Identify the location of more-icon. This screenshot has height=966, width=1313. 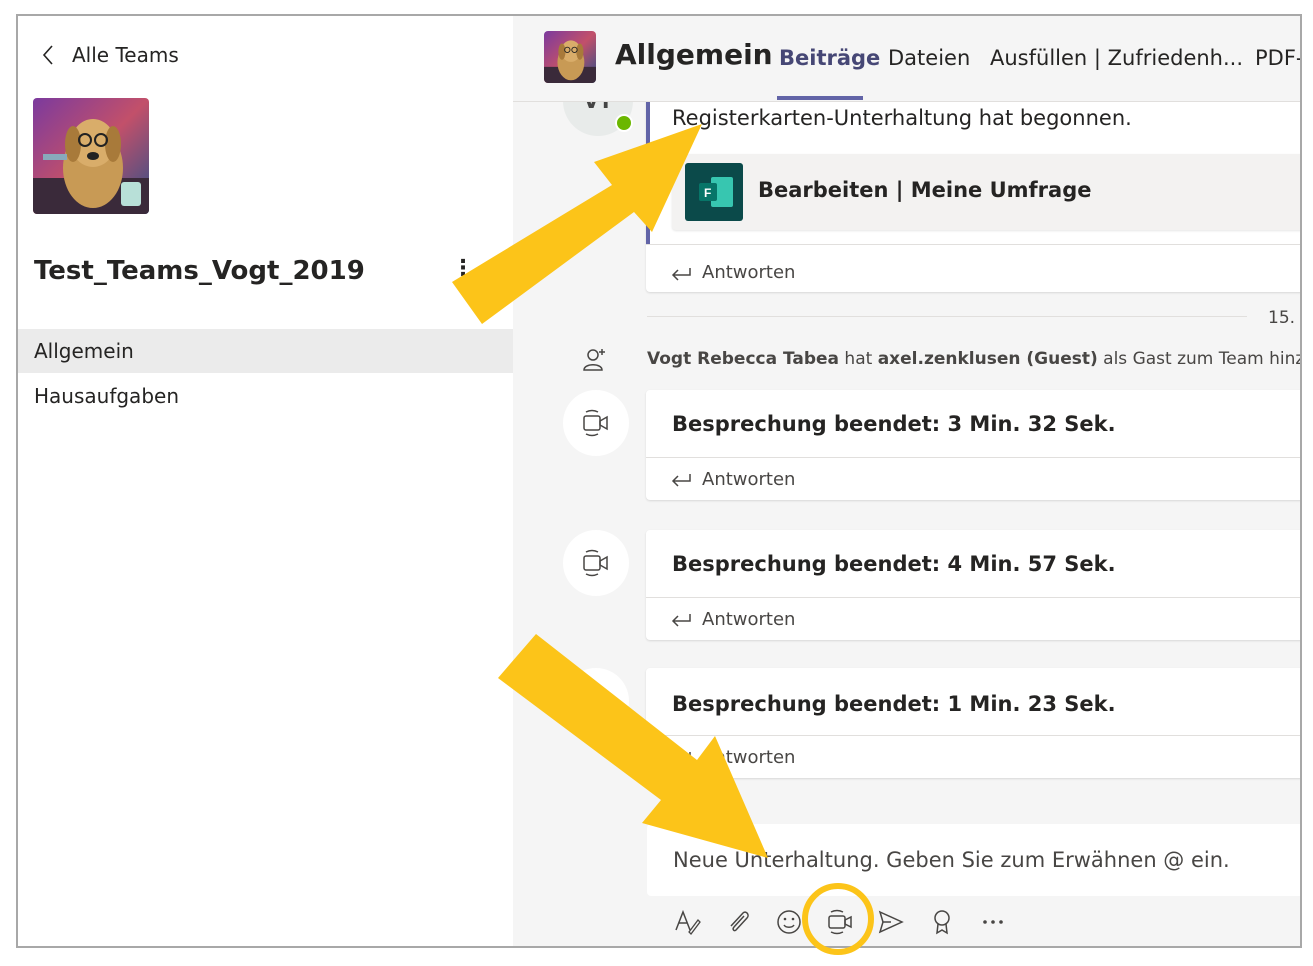
(993, 922).